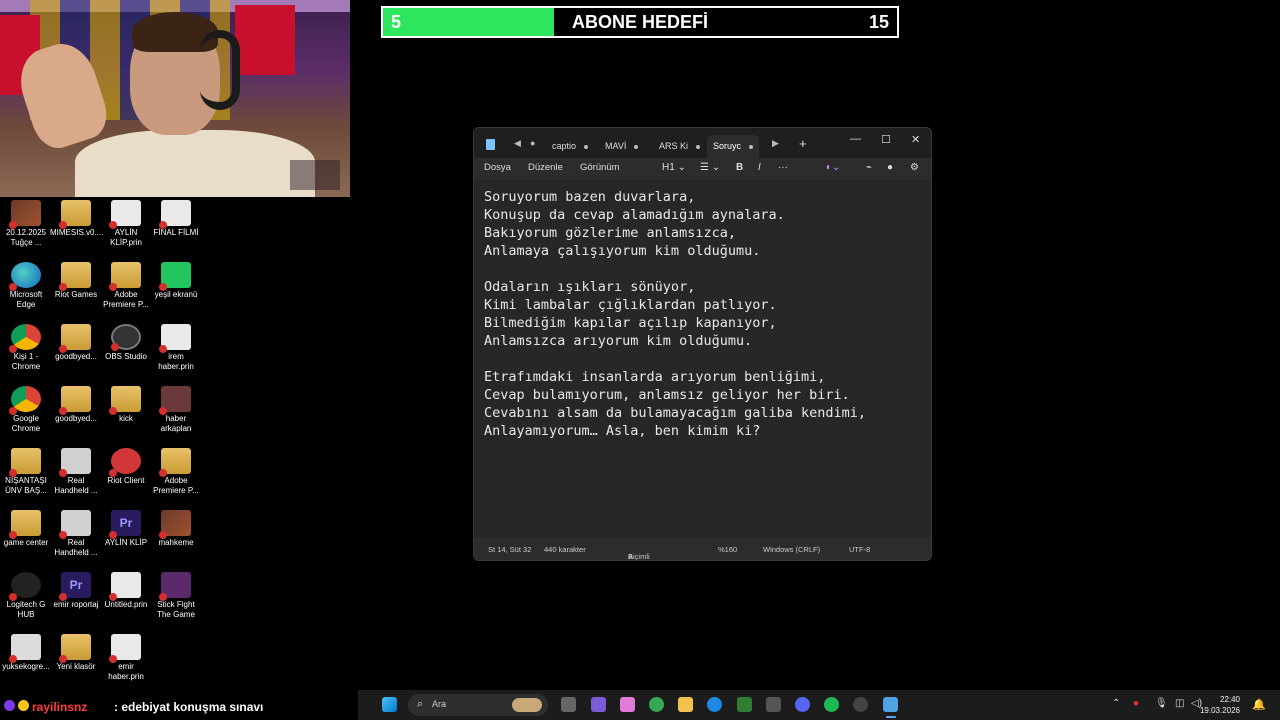 The height and width of the screenshot is (720, 1280). Describe the element at coordinates (126, 224) in the screenshot. I see `desktop-icon: AYLİN KLİP.prin` at that location.